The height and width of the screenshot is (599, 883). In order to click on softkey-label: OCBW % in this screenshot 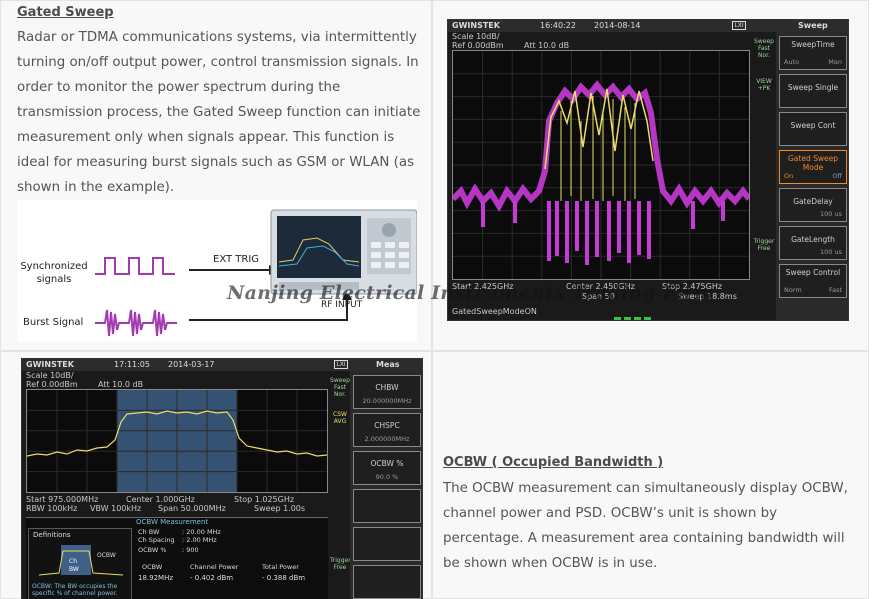, I will do `click(387, 463)`.